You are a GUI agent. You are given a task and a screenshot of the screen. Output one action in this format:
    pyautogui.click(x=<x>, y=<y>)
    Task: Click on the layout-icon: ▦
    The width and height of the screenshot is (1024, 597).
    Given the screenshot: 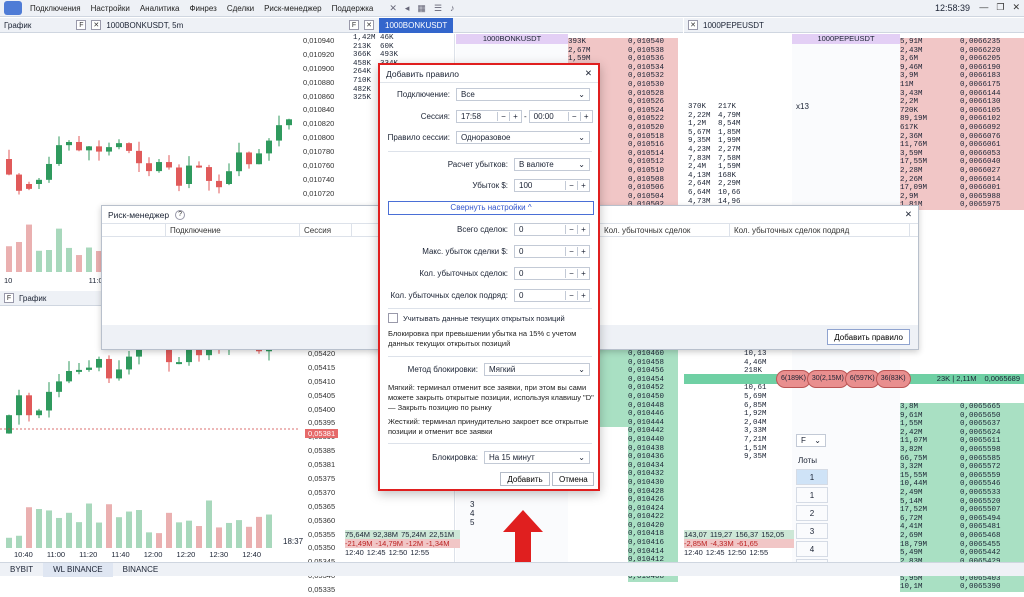 What is the action you would take?
    pyautogui.click(x=421, y=8)
    